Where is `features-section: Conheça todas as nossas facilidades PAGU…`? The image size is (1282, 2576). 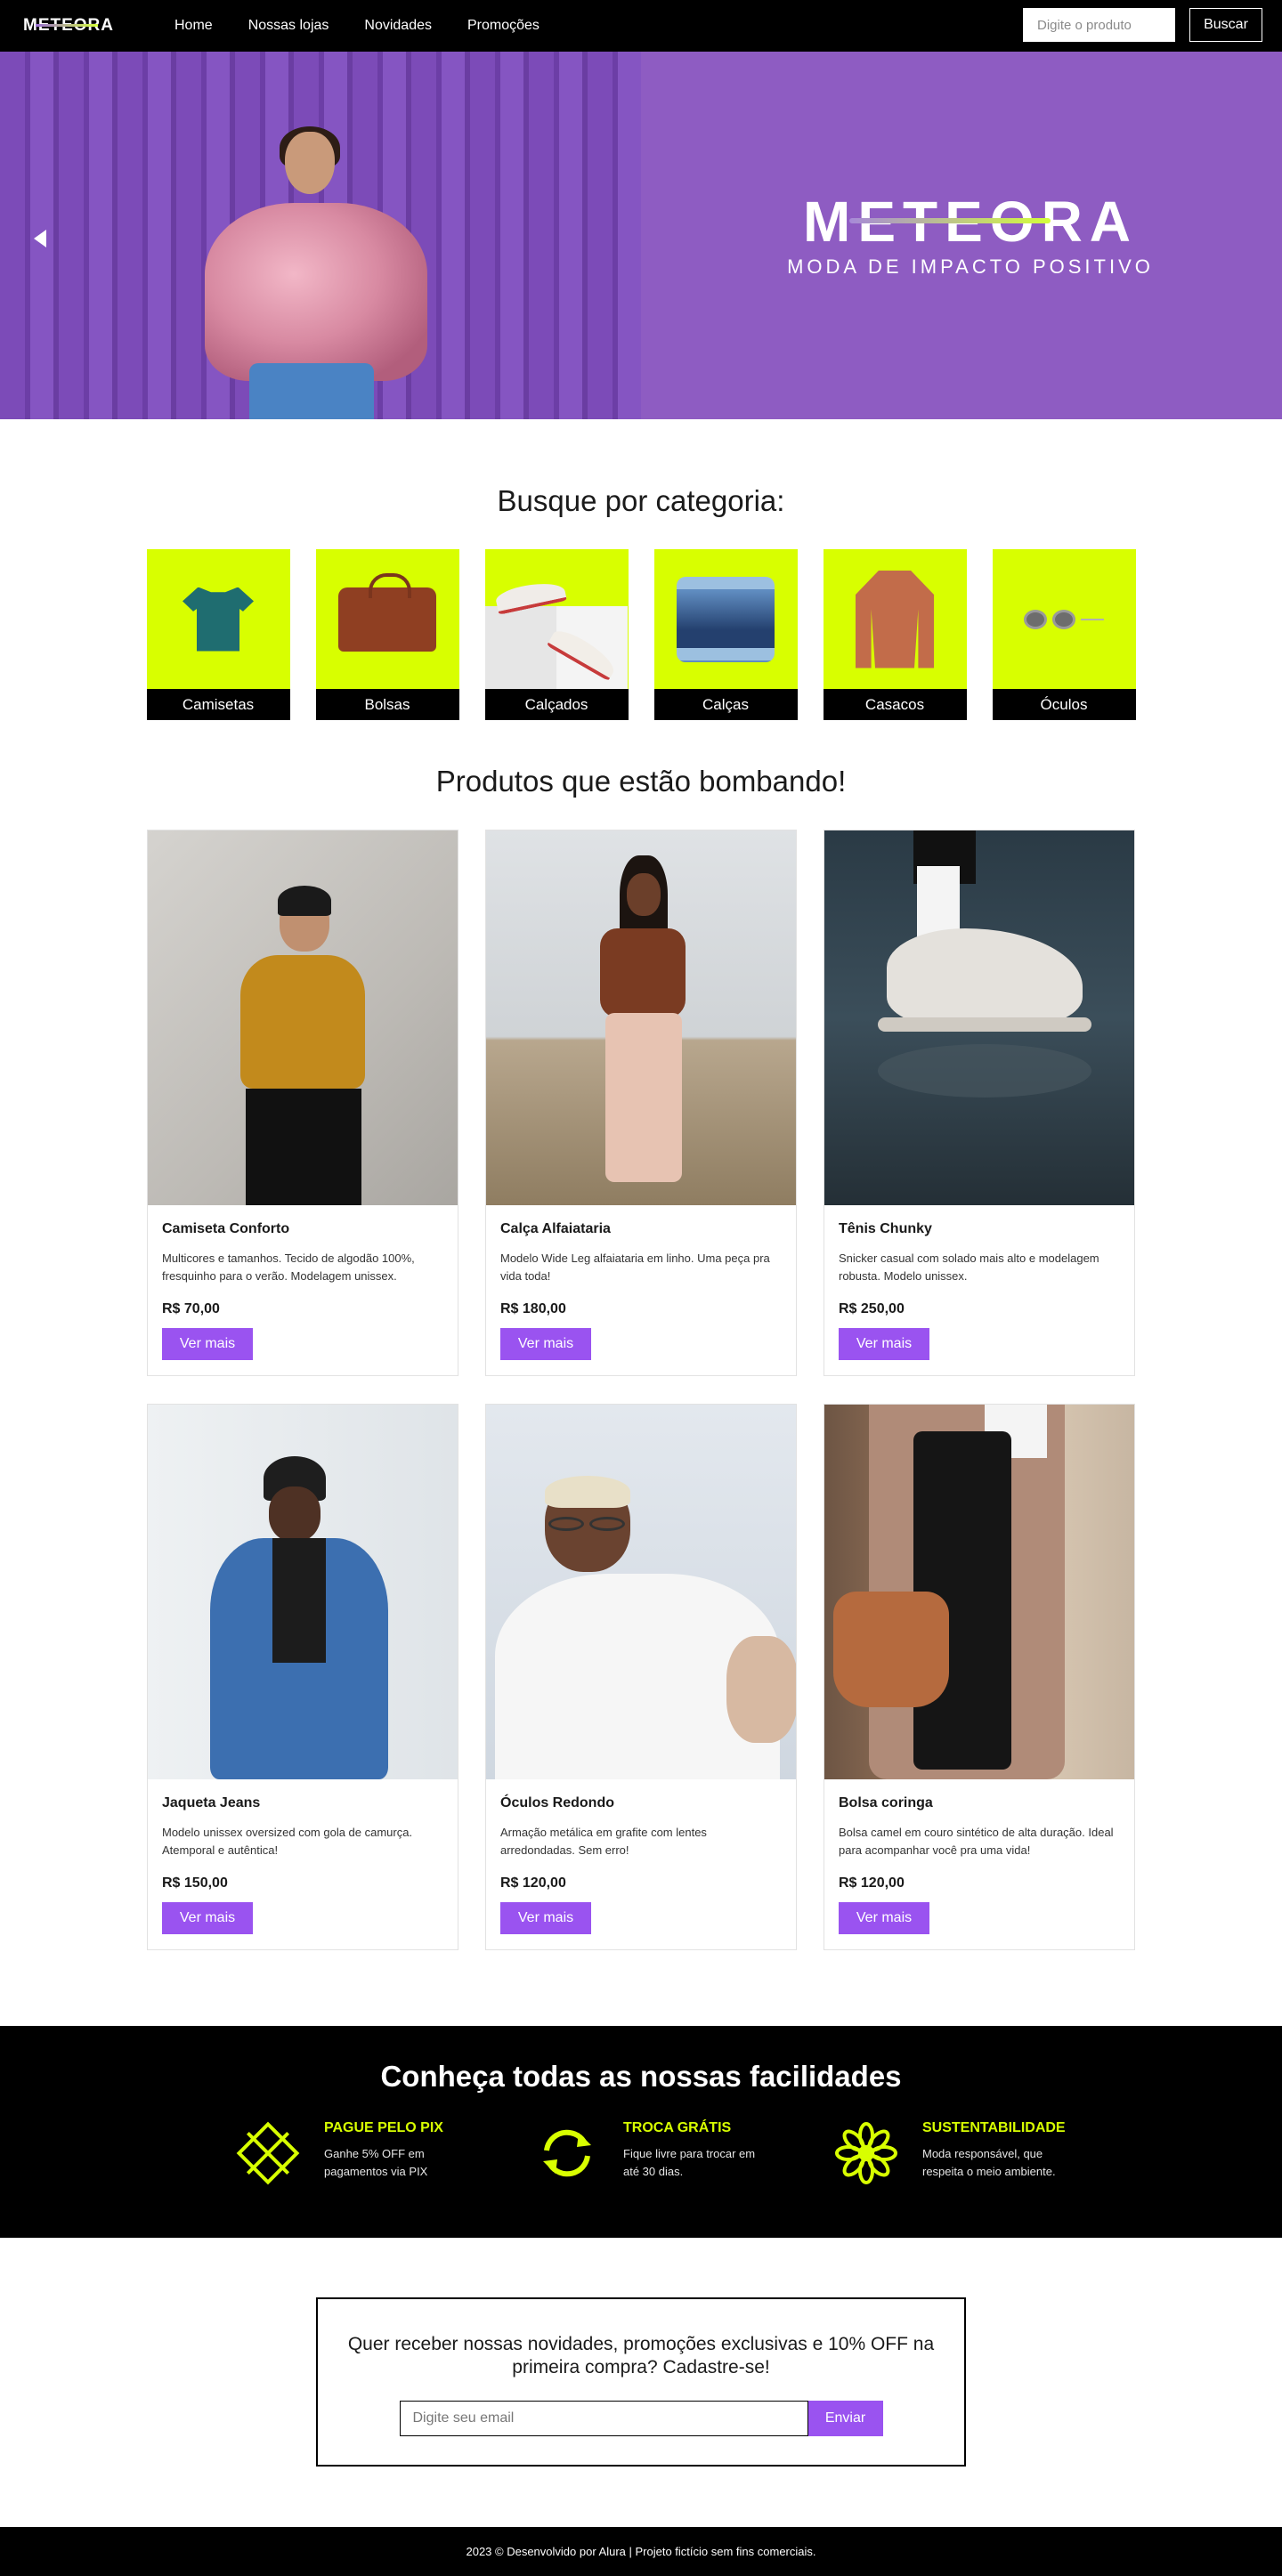
features-section: Conheça todas as nossas facilidades PAGU… is located at coordinates (641, 2132).